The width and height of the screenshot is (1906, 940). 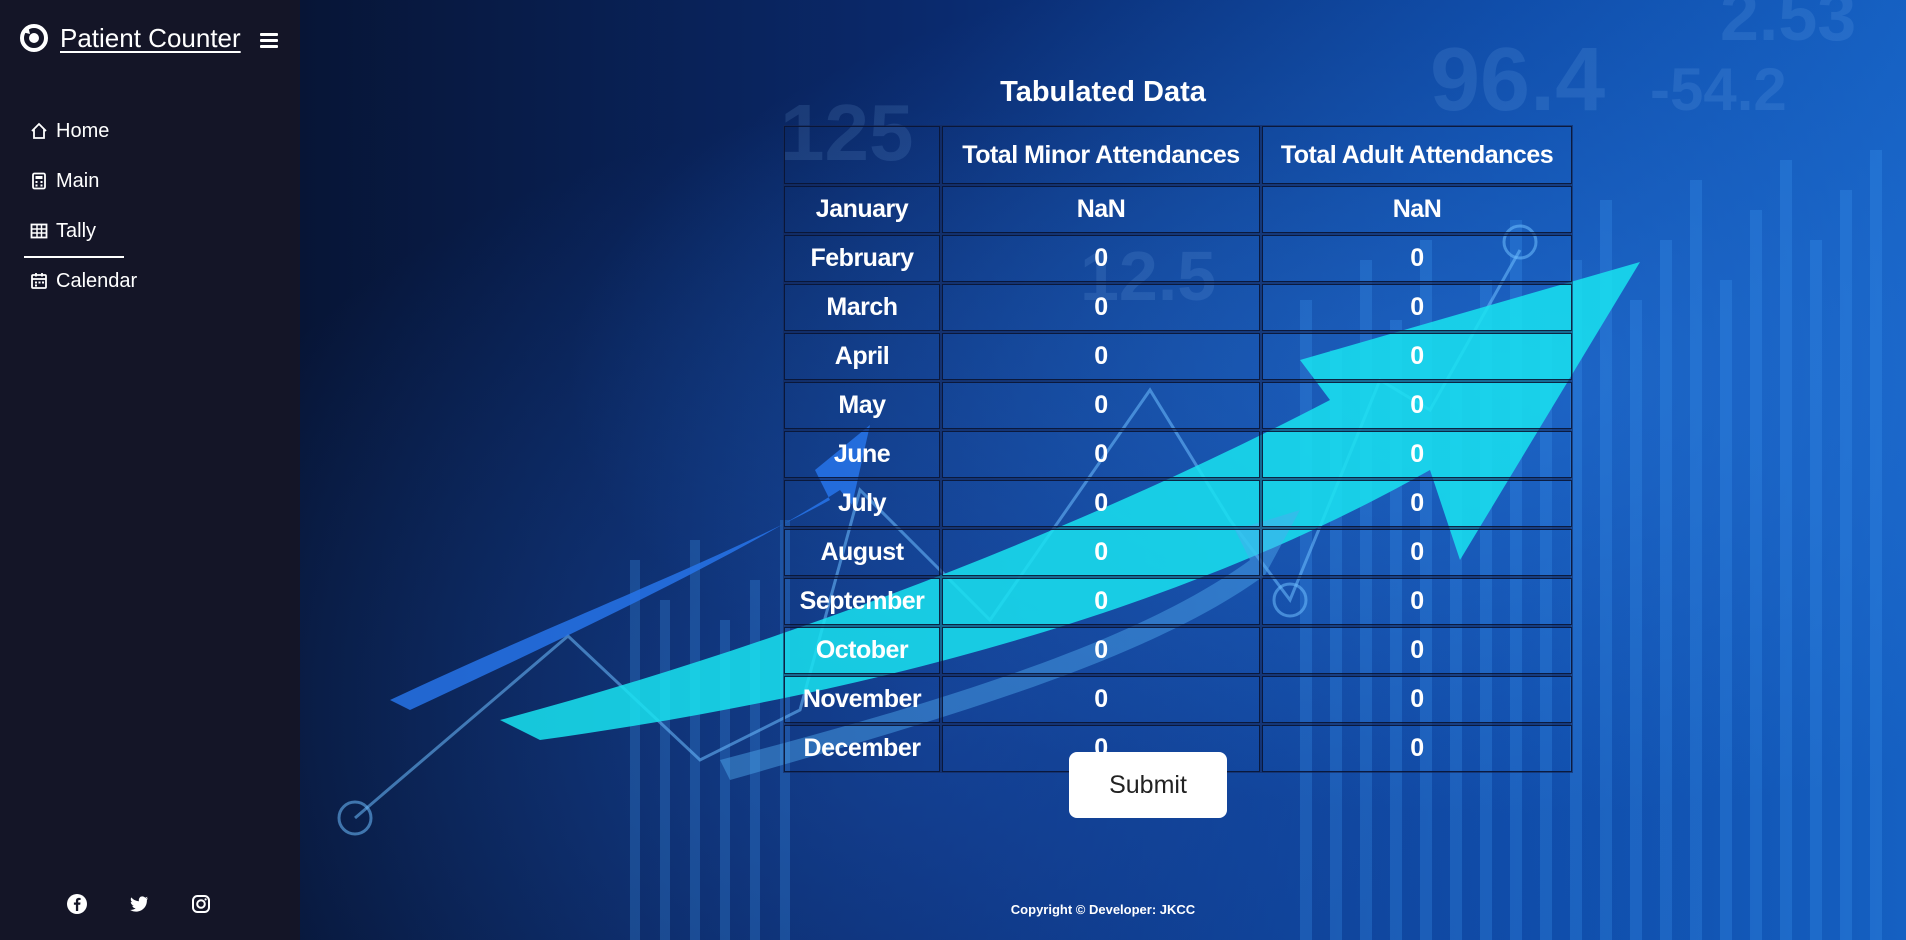 What do you see at coordinates (150, 181) in the screenshot?
I see `sidebar-item-main: Main` at bounding box center [150, 181].